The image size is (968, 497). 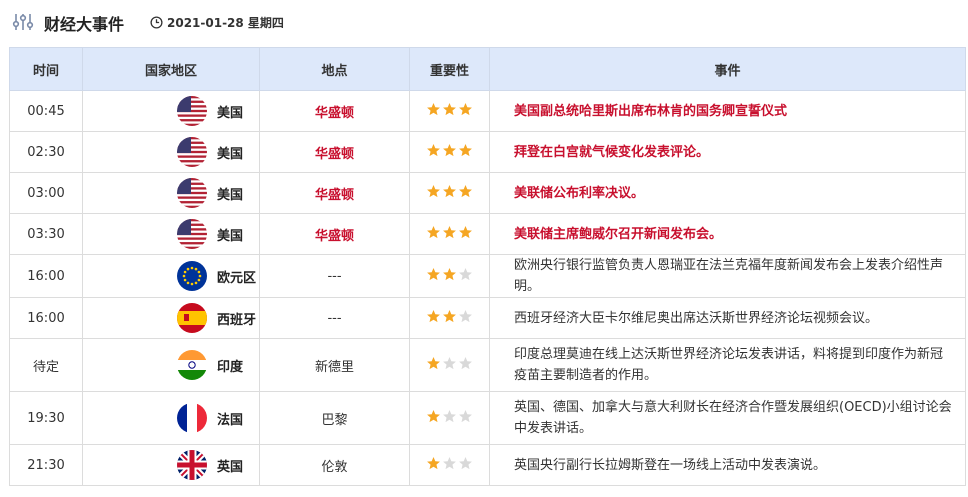 What do you see at coordinates (171, 69) in the screenshot?
I see `col-country: 国家地区` at bounding box center [171, 69].